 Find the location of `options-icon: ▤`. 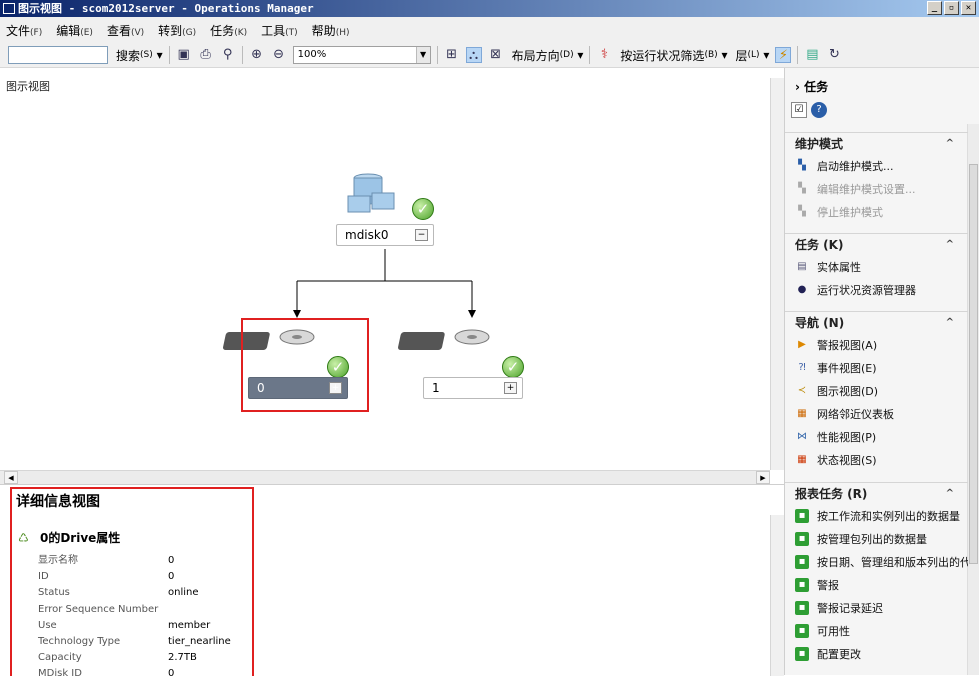

options-icon: ▤ is located at coordinates (812, 55).